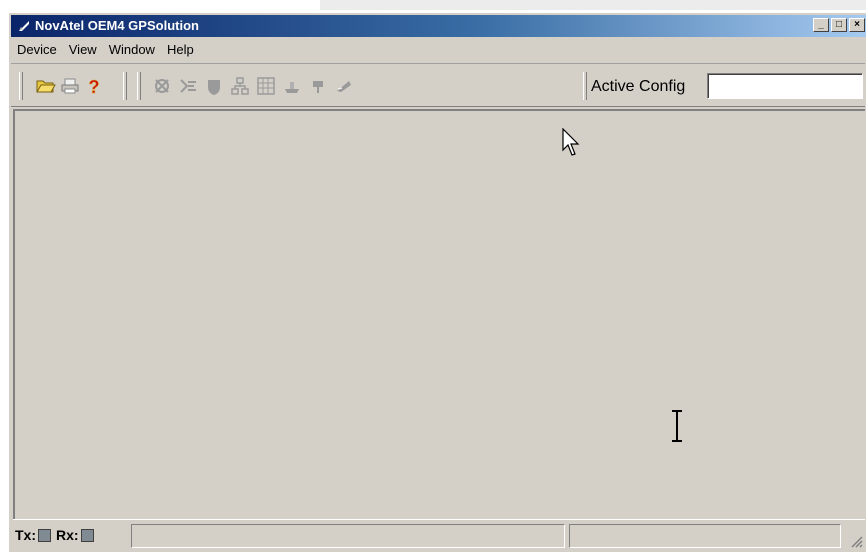 The width and height of the screenshot is (866, 554). I want to click on minimize-button: _, so click(821, 25).